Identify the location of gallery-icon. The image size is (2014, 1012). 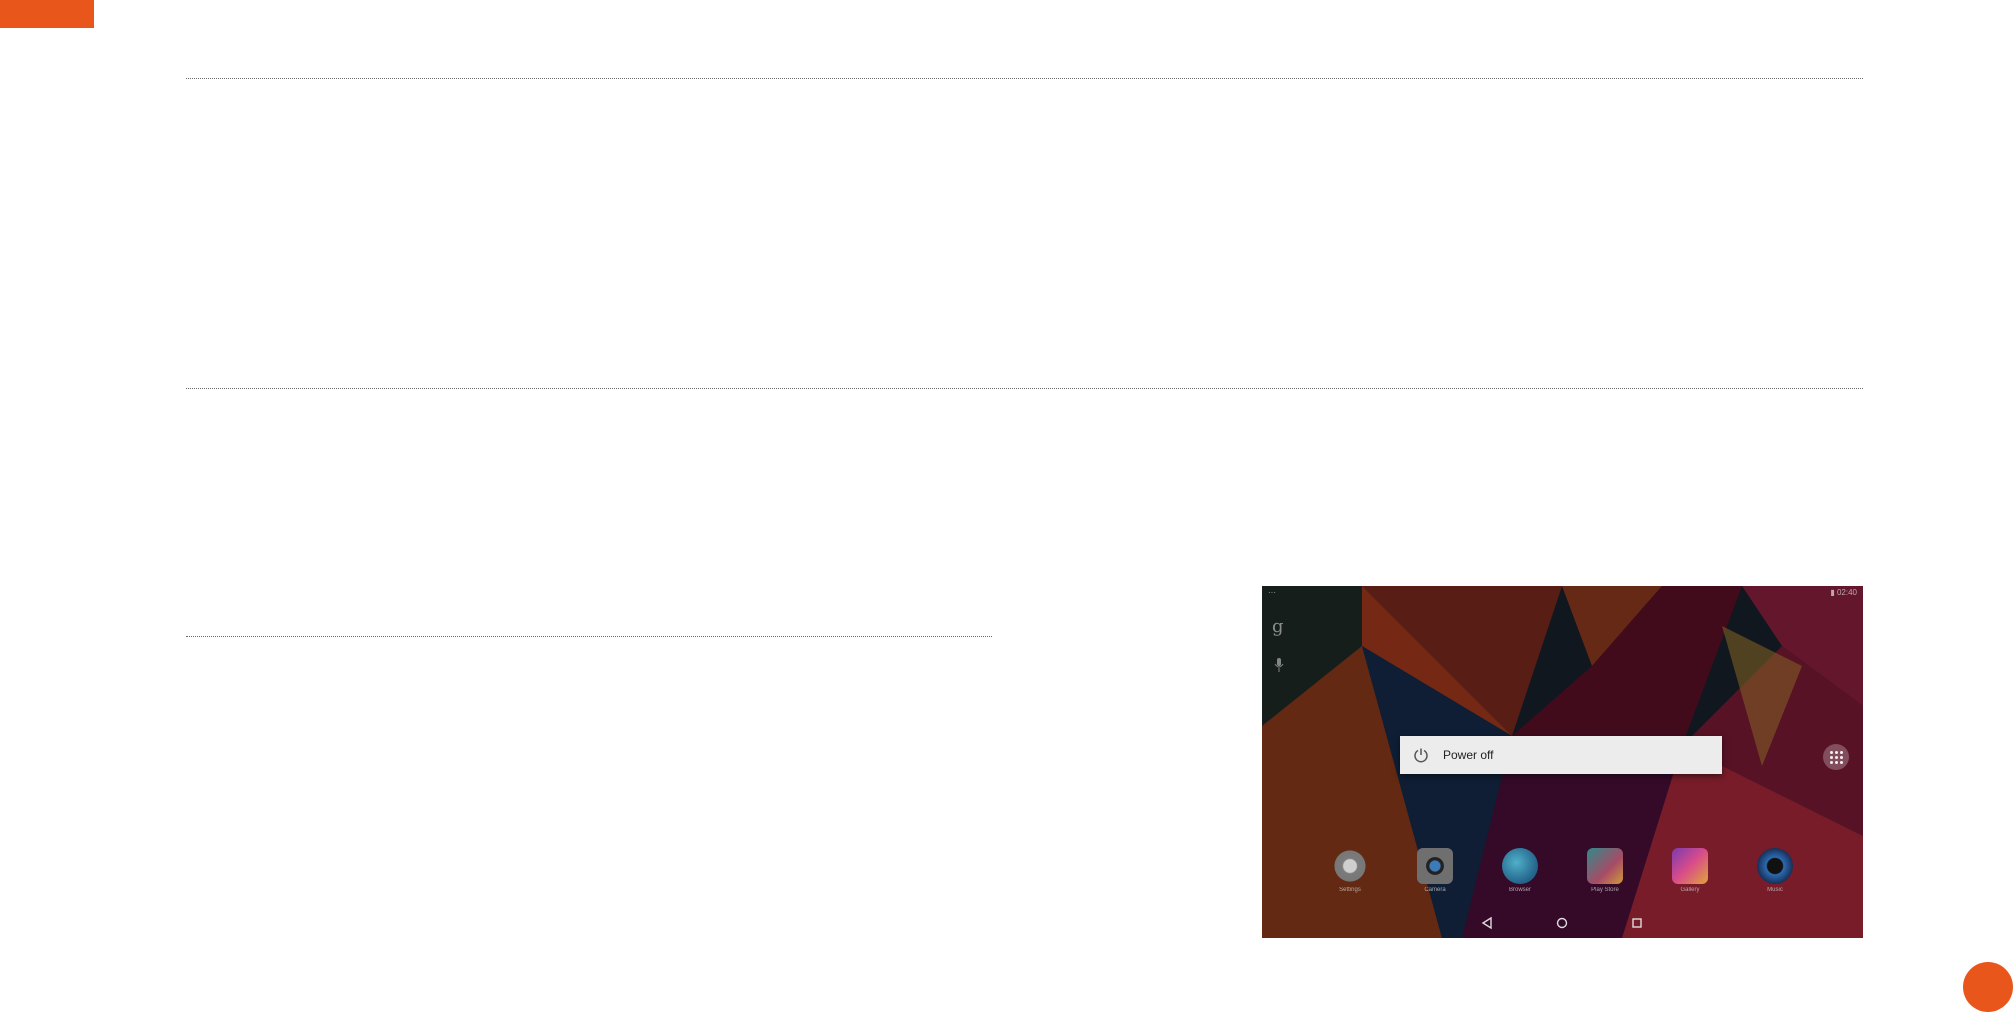
(1690, 866).